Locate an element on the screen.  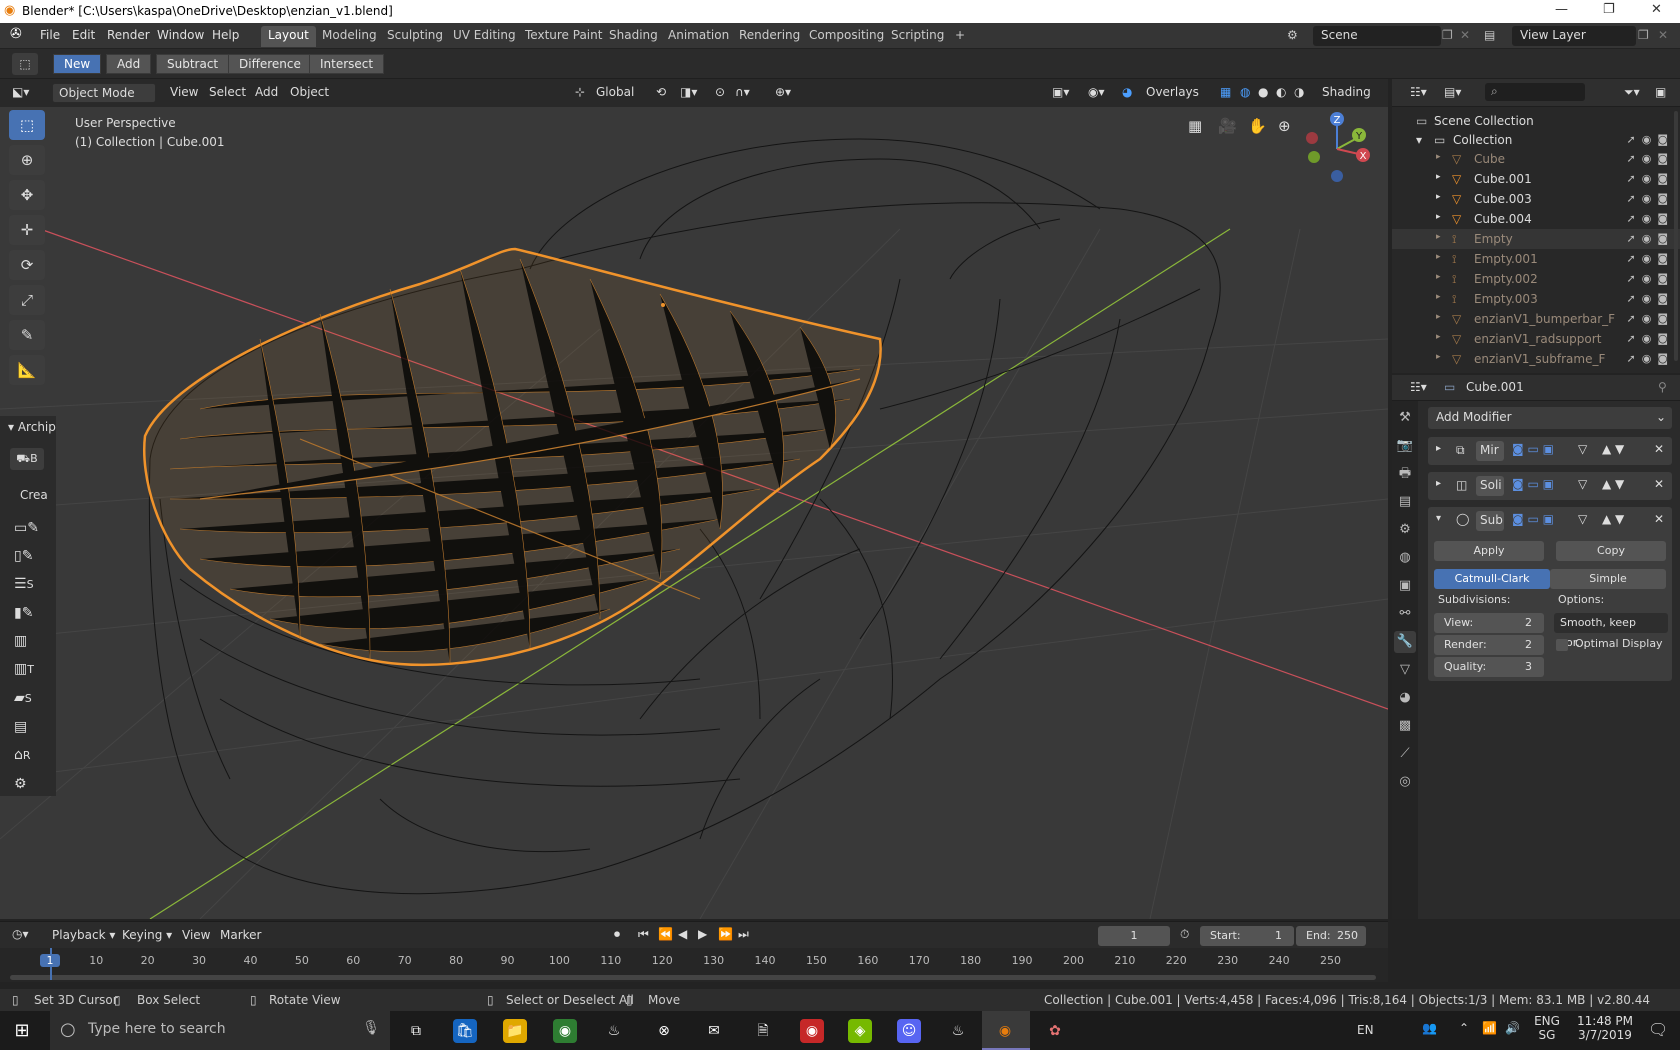
collapse-modifier-icon: ▾ is located at coordinates (1438, 518).